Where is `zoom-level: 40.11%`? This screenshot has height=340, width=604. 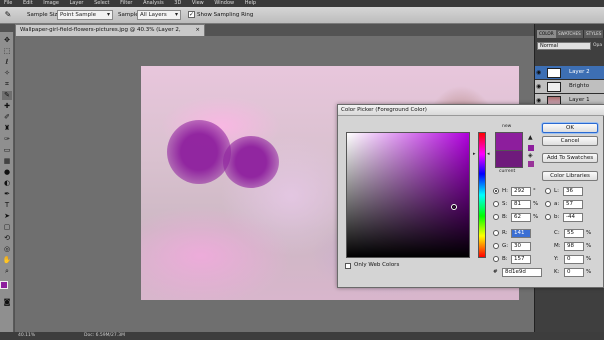
zoom-level: 40.11% is located at coordinates (26, 336).